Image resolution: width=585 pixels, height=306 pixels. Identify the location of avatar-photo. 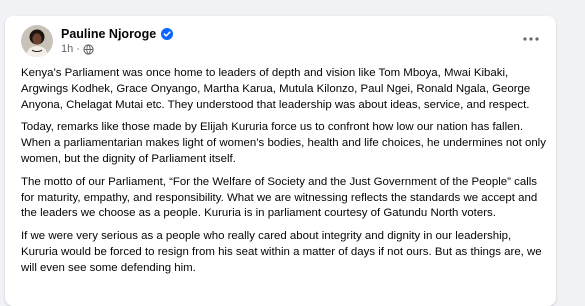
(37, 41).